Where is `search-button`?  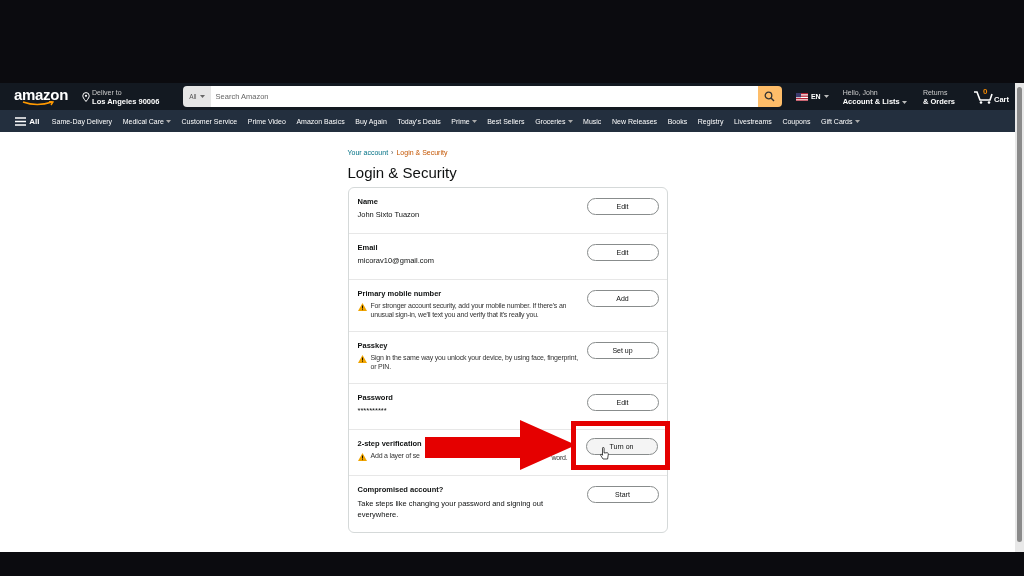
search-button is located at coordinates (769, 96).